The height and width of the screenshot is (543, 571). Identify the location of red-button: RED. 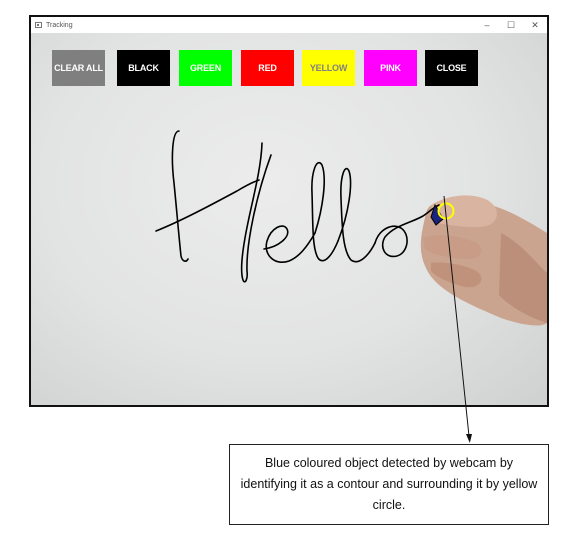
(267, 68).